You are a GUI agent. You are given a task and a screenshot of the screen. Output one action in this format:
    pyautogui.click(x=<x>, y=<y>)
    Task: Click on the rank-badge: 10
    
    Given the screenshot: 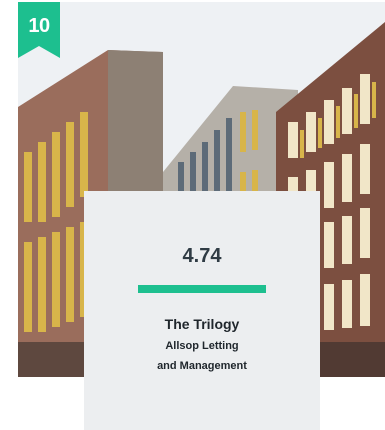 What is the action you would take?
    pyautogui.click(x=39, y=30)
    